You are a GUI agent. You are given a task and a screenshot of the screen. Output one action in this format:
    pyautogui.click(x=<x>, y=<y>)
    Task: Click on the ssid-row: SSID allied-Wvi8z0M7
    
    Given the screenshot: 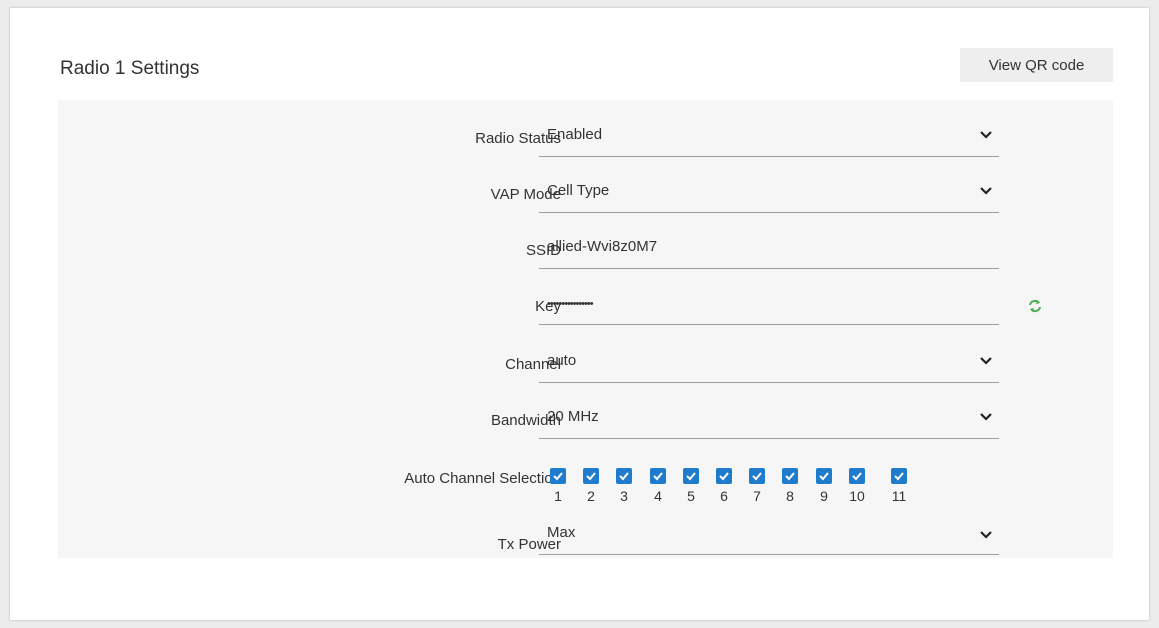 What is the action you would take?
    pyautogui.click(x=585, y=257)
    